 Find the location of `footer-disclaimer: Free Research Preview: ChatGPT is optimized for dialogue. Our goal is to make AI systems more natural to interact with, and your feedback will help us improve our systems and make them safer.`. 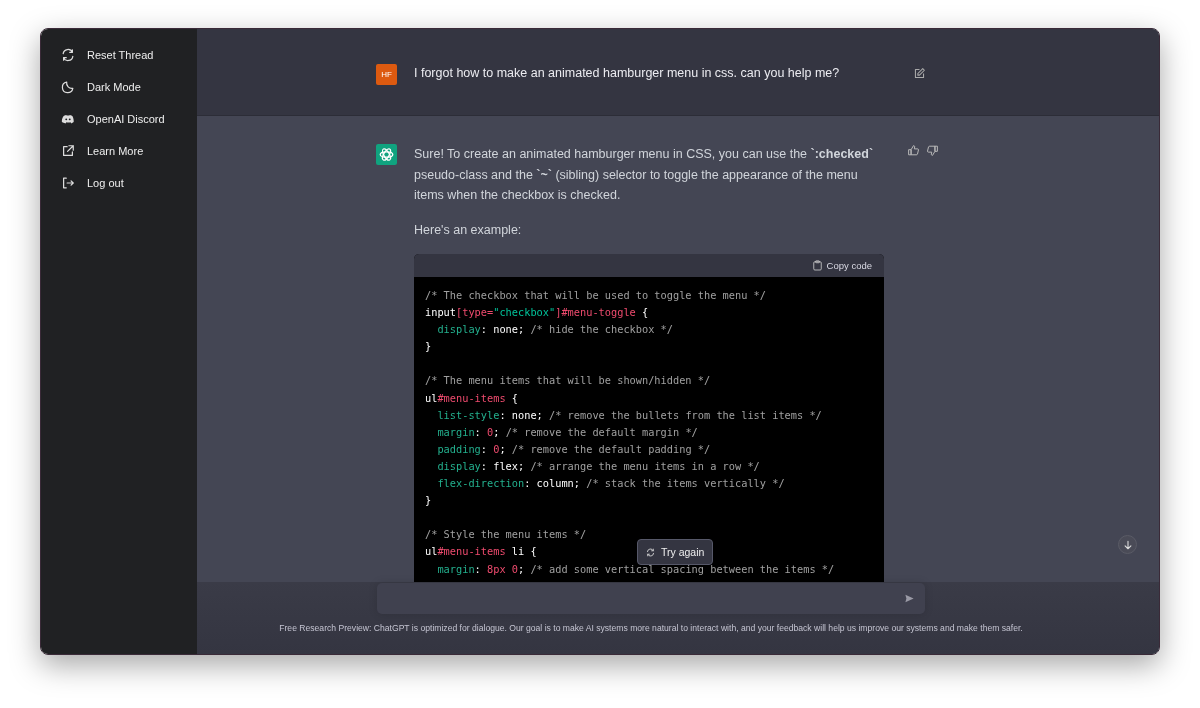

footer-disclaimer: Free Research Preview: ChatGPT is optimized for dialogue. Our goal is to make AI systems more natural to interact with, and your feedback will help us improve our systems and make them safer. is located at coordinates (651, 628).